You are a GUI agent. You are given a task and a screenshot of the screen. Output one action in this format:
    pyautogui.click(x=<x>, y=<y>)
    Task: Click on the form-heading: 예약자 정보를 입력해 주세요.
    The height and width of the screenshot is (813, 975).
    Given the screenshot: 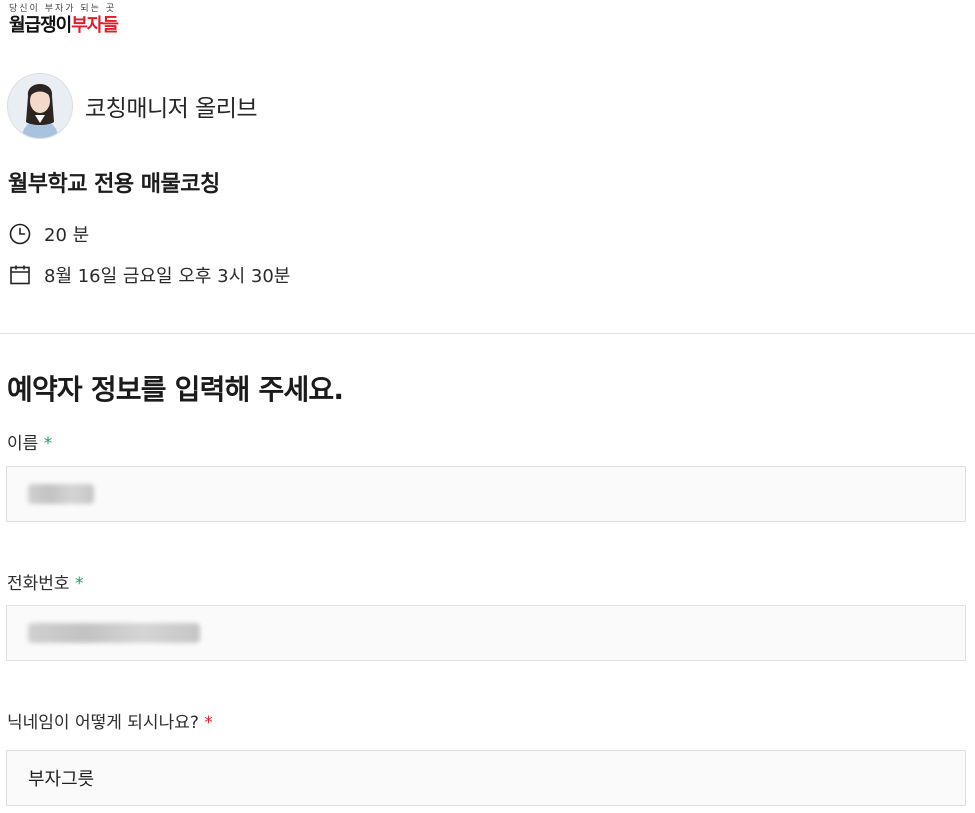 What is the action you would take?
    pyautogui.click(x=175, y=389)
    